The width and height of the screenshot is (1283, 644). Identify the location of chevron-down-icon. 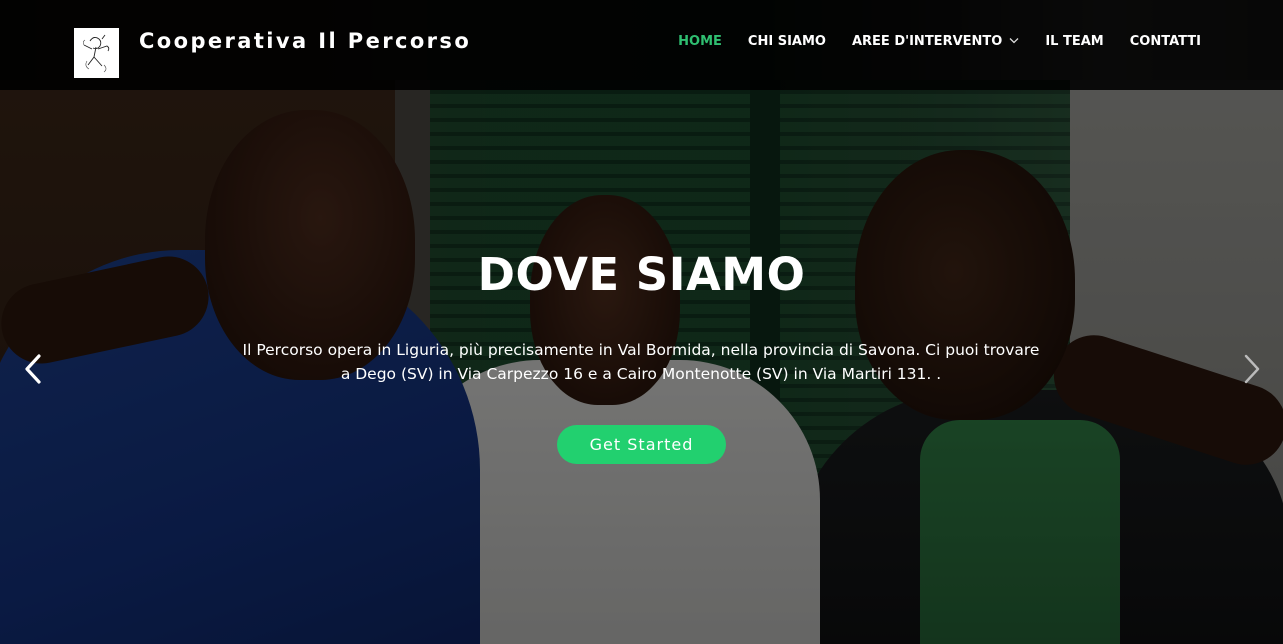
(1014, 41).